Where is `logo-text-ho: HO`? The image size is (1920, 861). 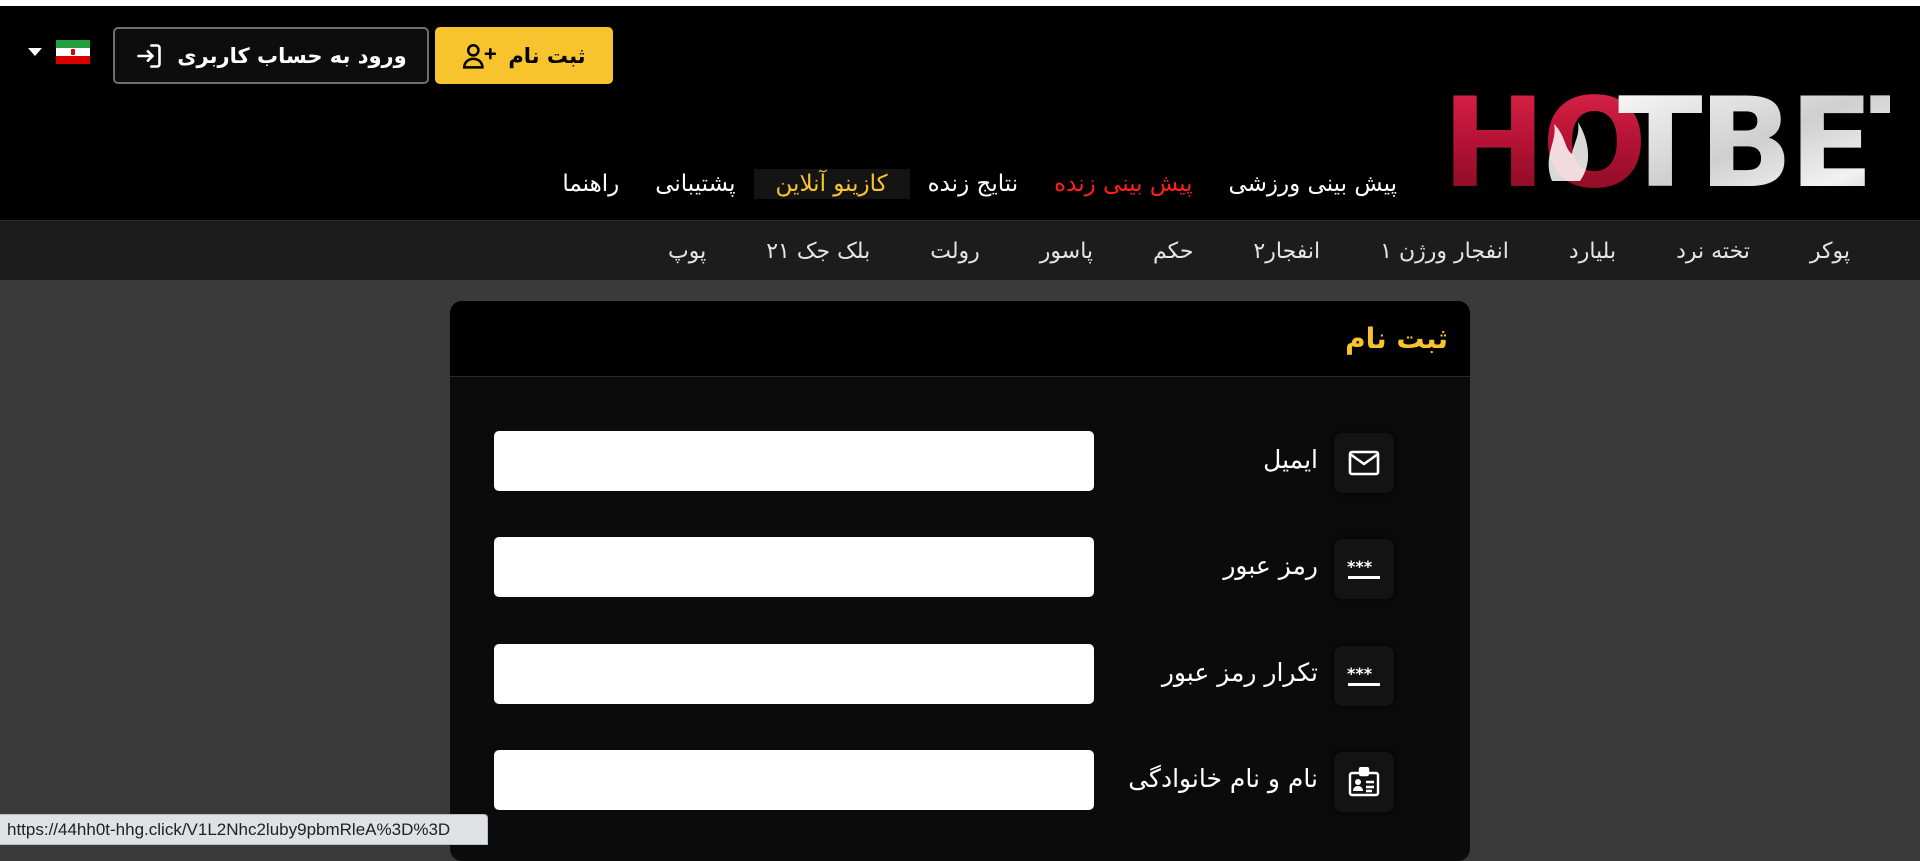
logo-text-ho: HO is located at coordinates (1542, 142).